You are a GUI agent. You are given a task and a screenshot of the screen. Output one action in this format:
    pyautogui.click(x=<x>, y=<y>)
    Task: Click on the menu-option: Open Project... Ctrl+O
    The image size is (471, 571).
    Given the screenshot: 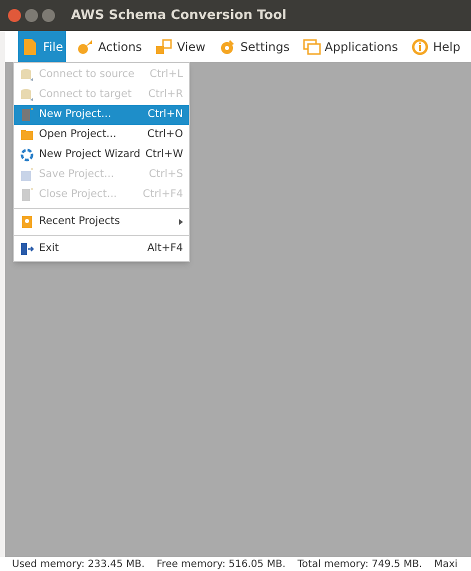 What is the action you would take?
    pyautogui.click(x=101, y=135)
    